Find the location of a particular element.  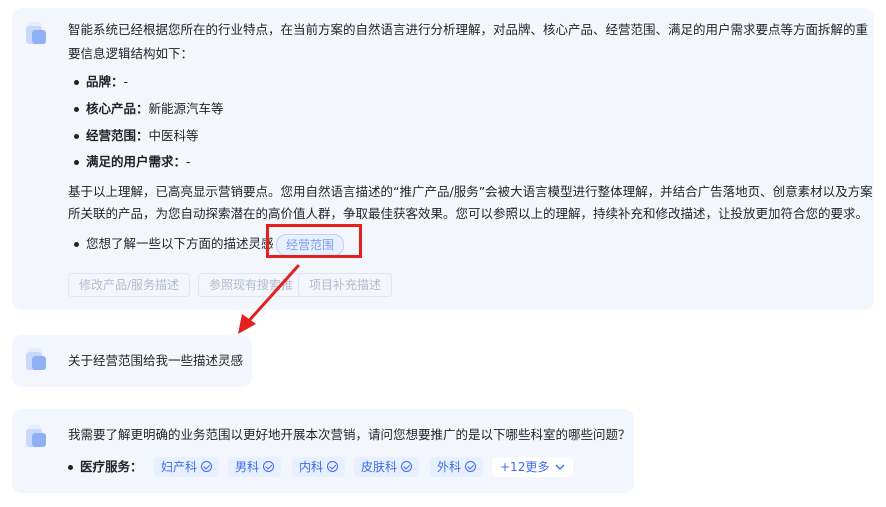

info-item-user-needs: 满足的用户需求：- is located at coordinates (138, 161).